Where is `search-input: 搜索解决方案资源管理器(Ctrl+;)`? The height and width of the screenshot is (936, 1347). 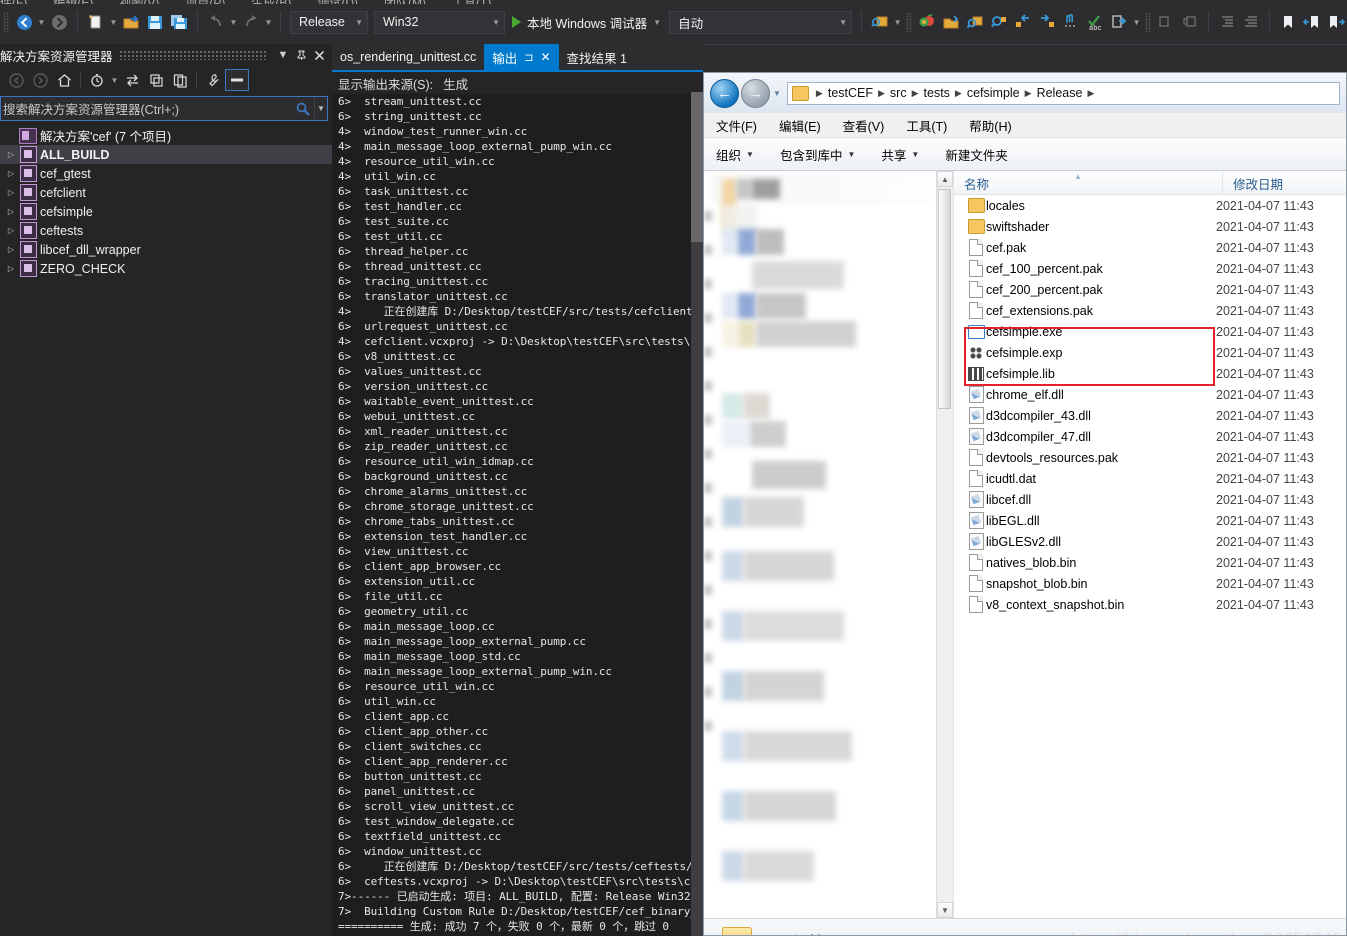
search-input: 搜索解决方案资源管理器(Ctrl+;) is located at coordinates (146, 108).